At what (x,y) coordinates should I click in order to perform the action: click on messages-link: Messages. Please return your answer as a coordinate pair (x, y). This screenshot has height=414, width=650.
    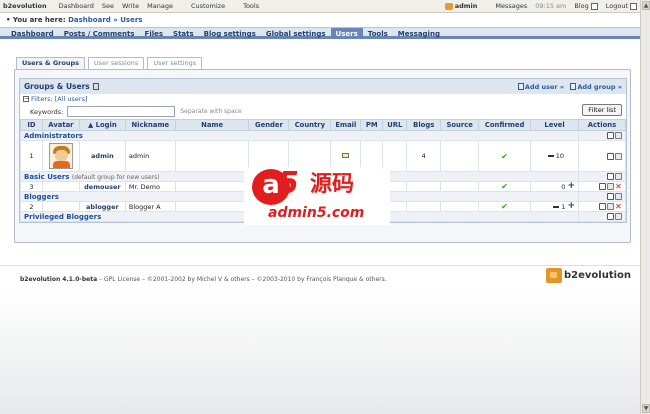
    Looking at the image, I should click on (511, 6).